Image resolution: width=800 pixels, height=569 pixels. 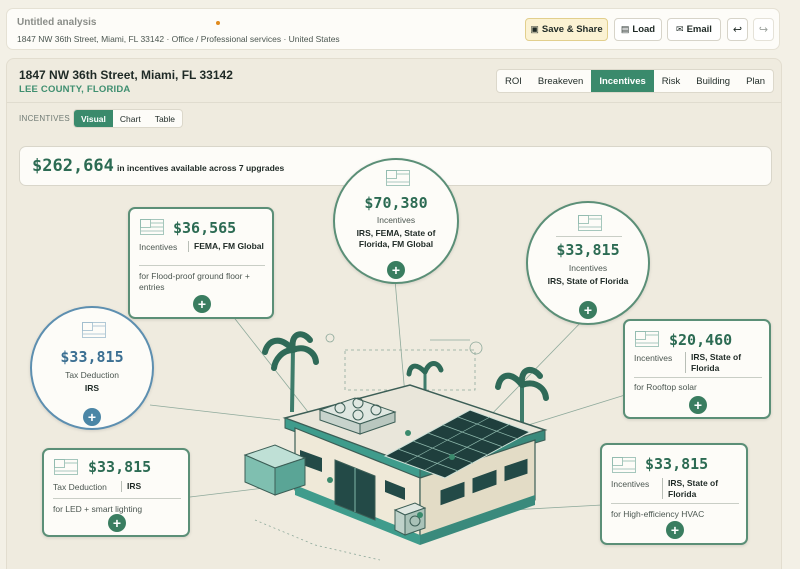 What do you see at coordinates (396, 203) in the screenshot?
I see `circle-amount: $70,380` at bounding box center [396, 203].